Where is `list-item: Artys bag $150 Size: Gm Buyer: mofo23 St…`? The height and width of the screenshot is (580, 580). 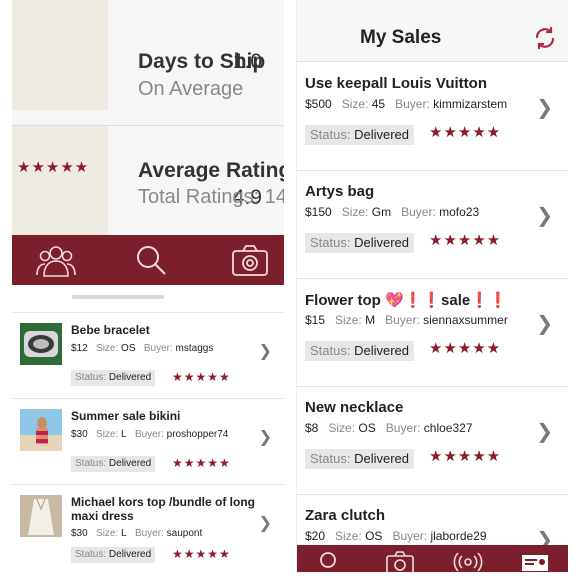 list-item: Artys bag $150 Size: Gm Buyer: mofo23 St… is located at coordinates (432, 225).